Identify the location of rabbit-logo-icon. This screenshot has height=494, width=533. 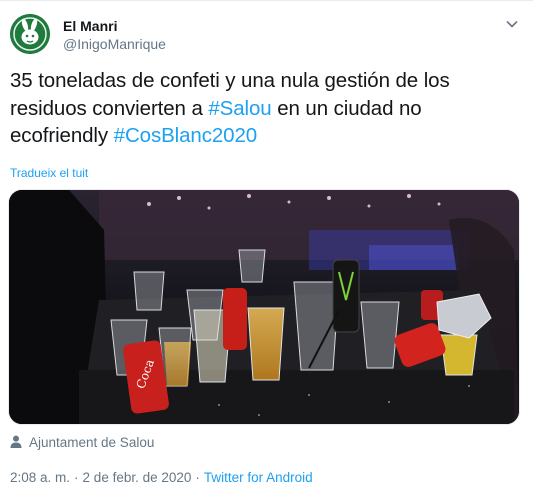
(30, 34).